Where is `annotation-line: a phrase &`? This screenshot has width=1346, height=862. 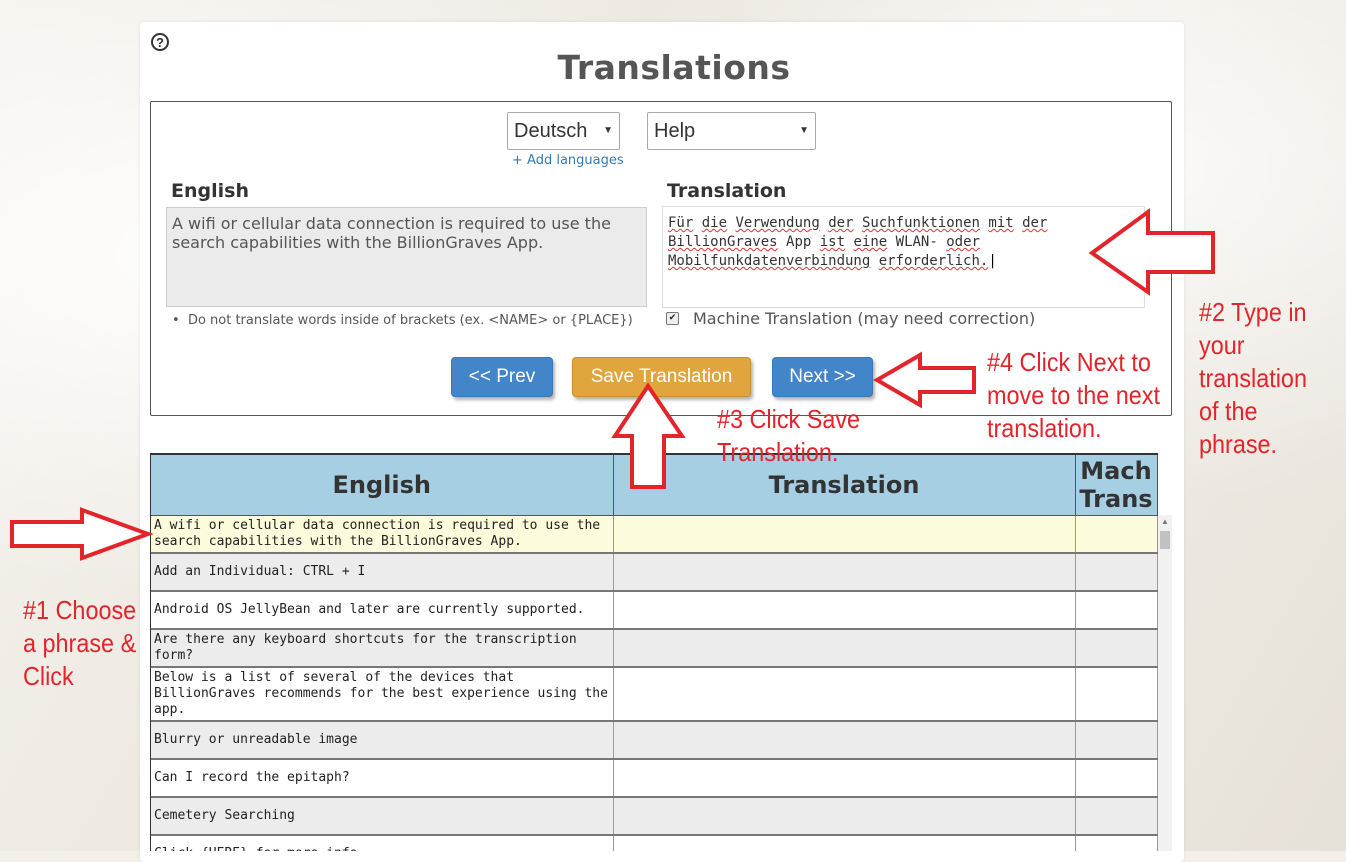 annotation-line: a phrase & is located at coordinates (80, 643).